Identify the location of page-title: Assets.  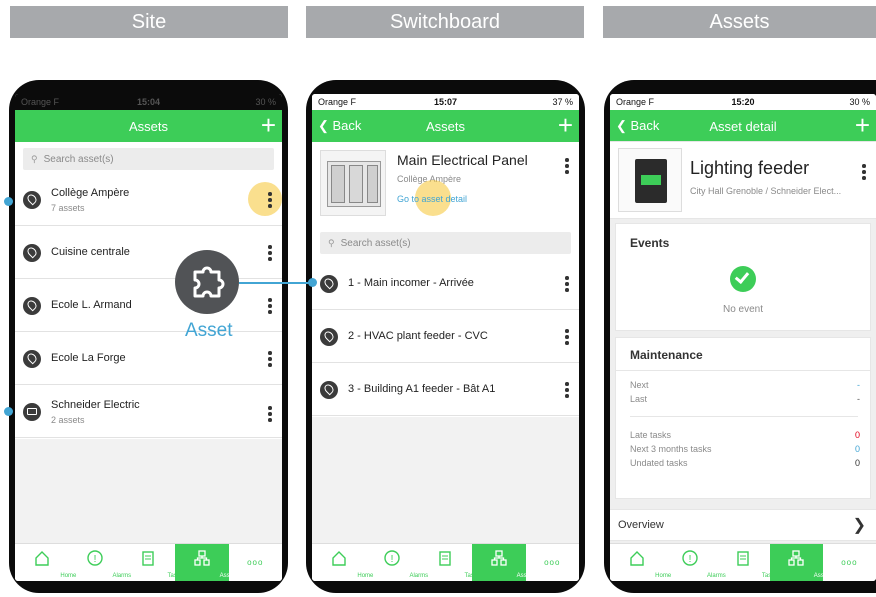
(148, 126).